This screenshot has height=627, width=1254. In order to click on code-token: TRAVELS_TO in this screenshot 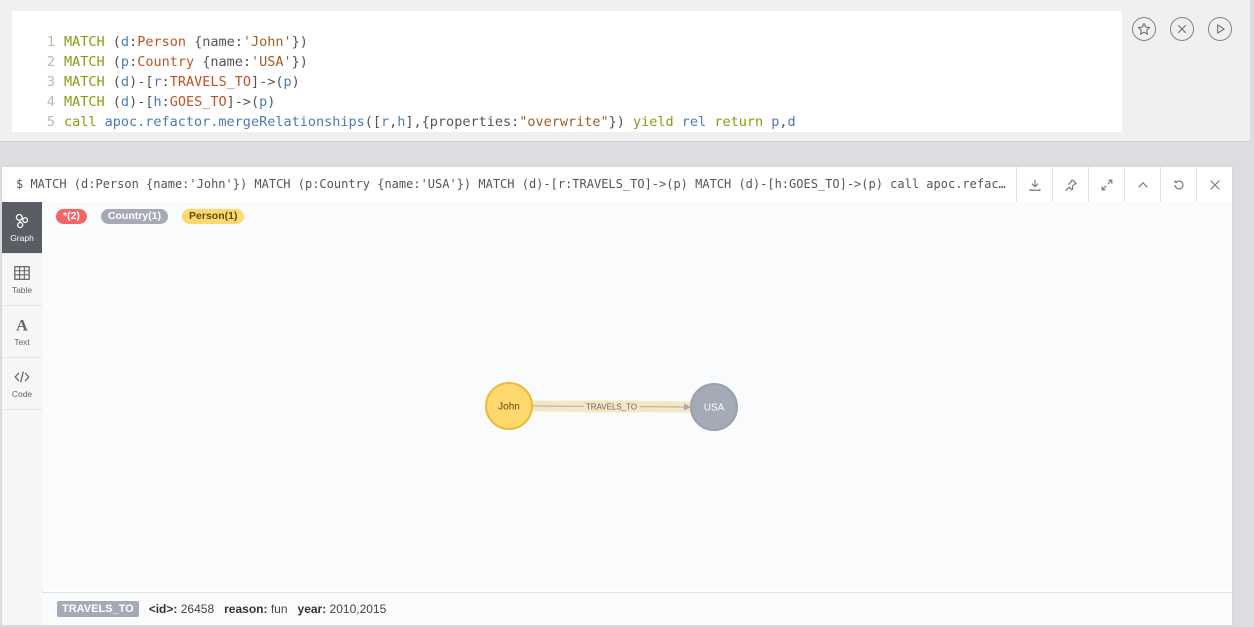, I will do `click(210, 82)`.